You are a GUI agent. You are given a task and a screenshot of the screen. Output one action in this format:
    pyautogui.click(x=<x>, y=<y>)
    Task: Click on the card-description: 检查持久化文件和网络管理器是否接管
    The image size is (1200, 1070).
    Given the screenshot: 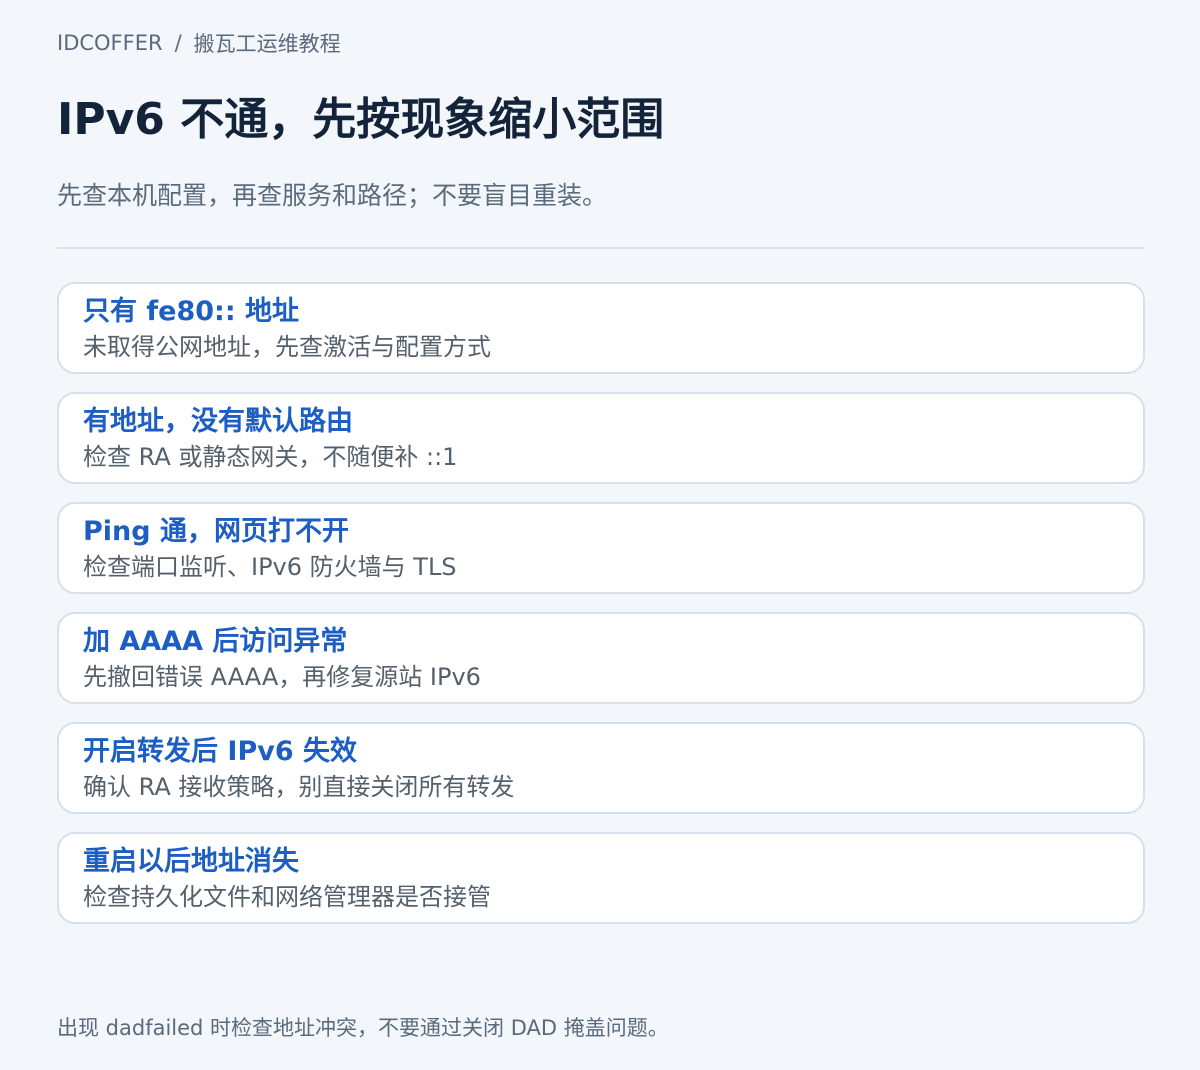 What is the action you would take?
    pyautogui.click(x=287, y=897)
    